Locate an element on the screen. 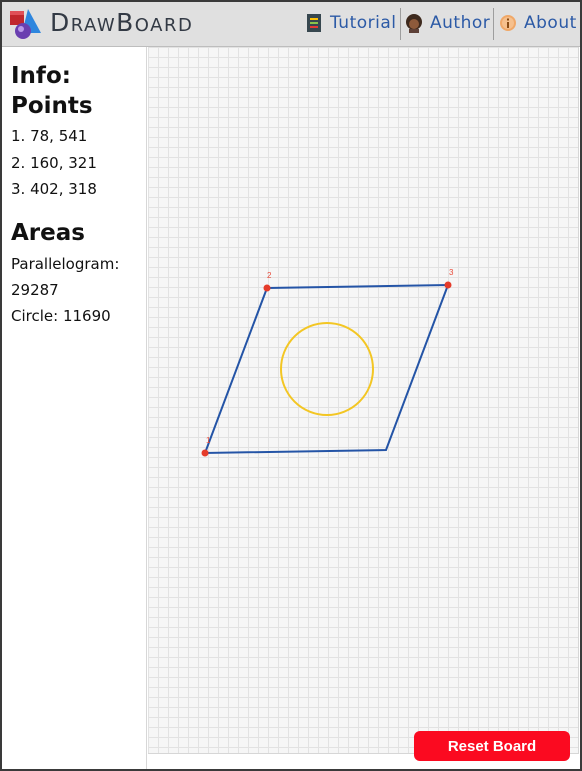 Image resolution: width=582 pixels, height=771 pixels. app-title: DrawBoard is located at coordinates (122, 22).